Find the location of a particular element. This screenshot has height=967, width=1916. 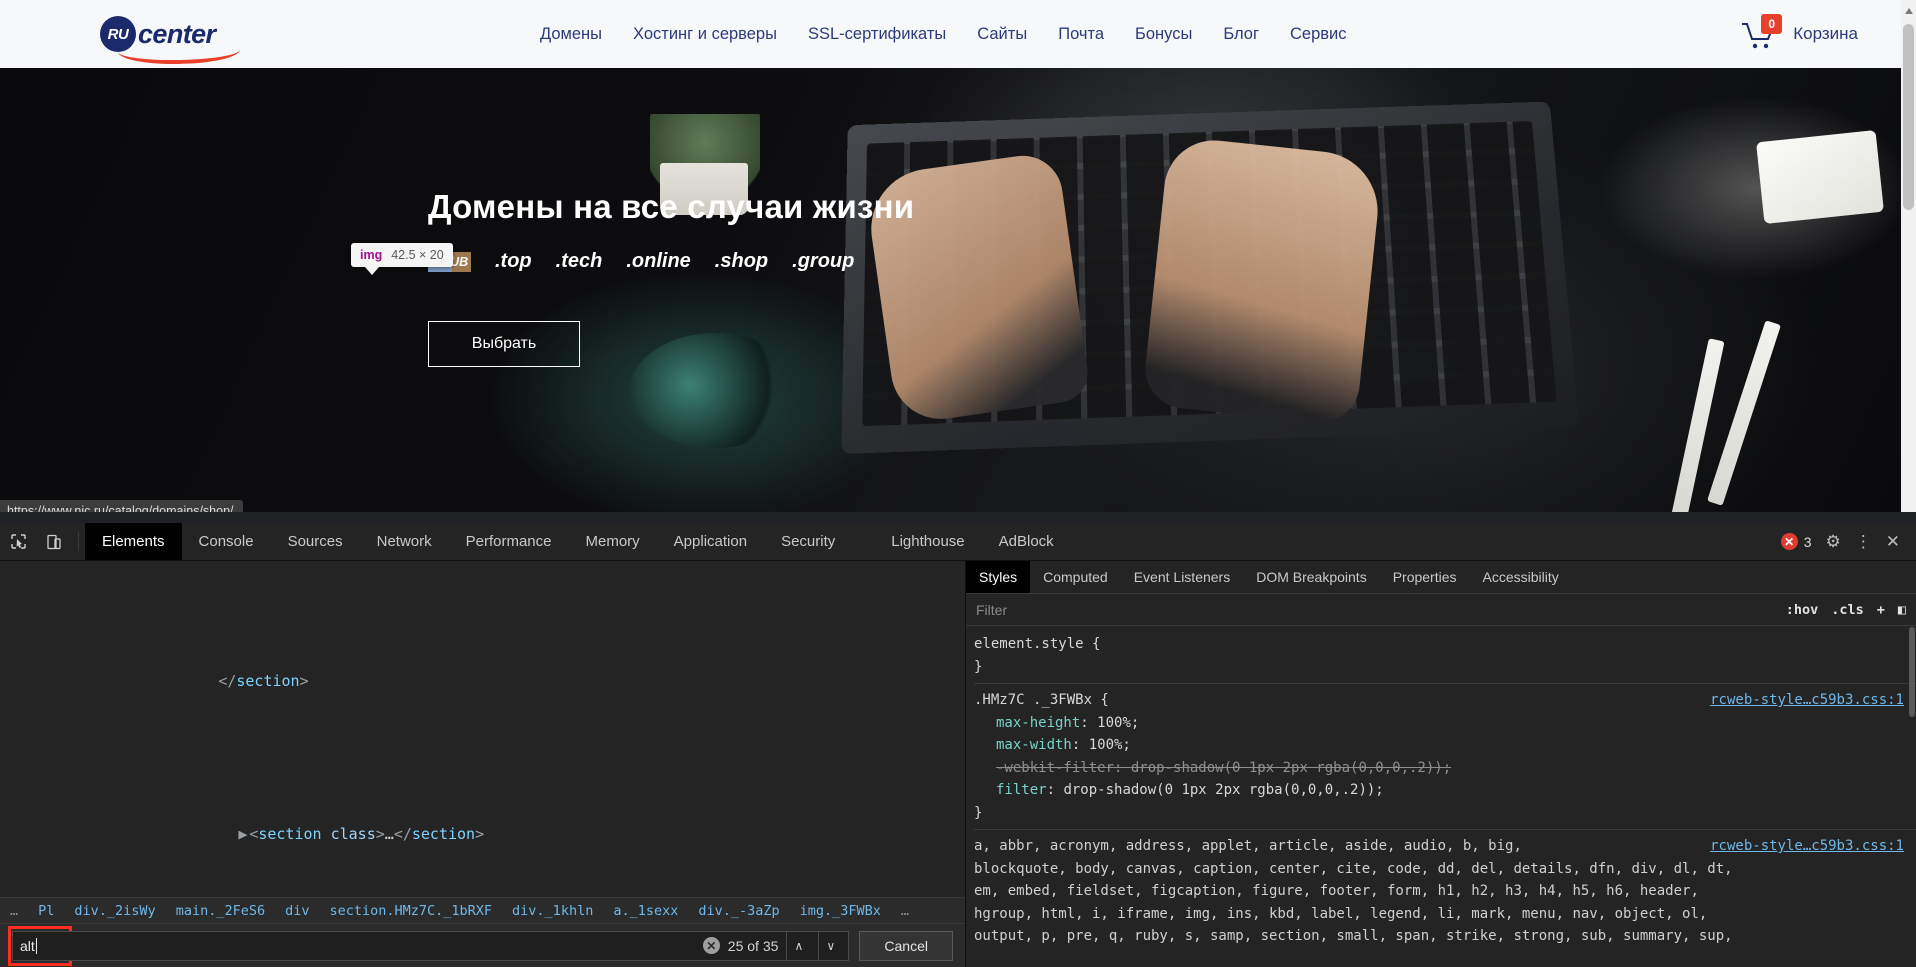

page-scrollbar is located at coordinates (1908, 256).